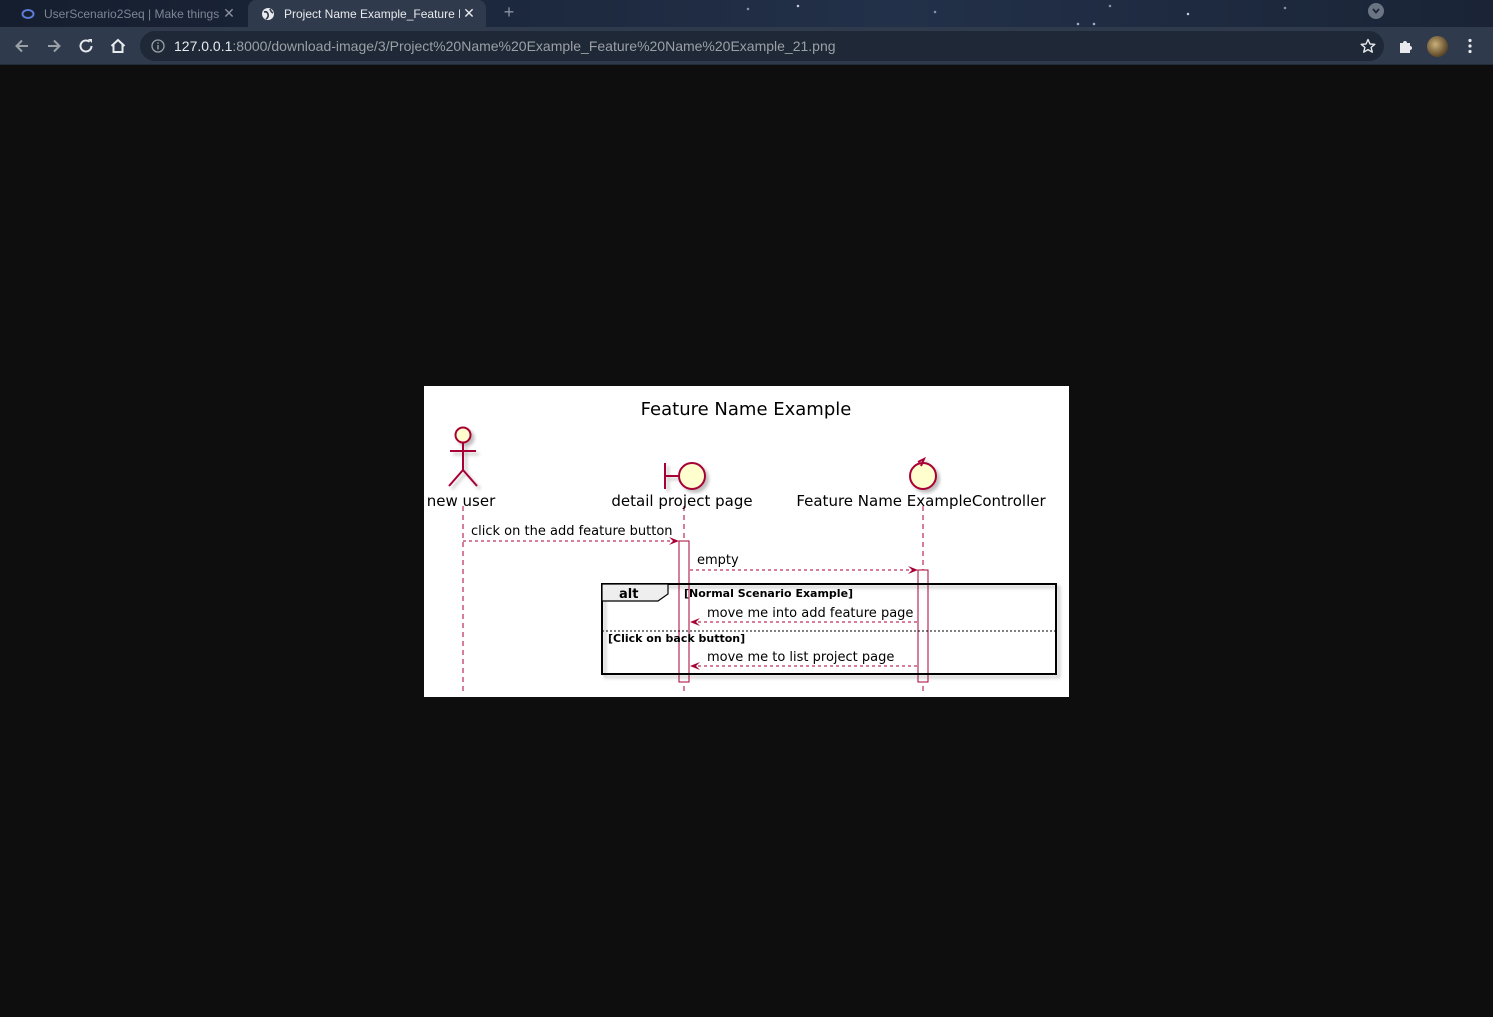  I want to click on alt-guard: [Normal Scenario Example], so click(768, 593).